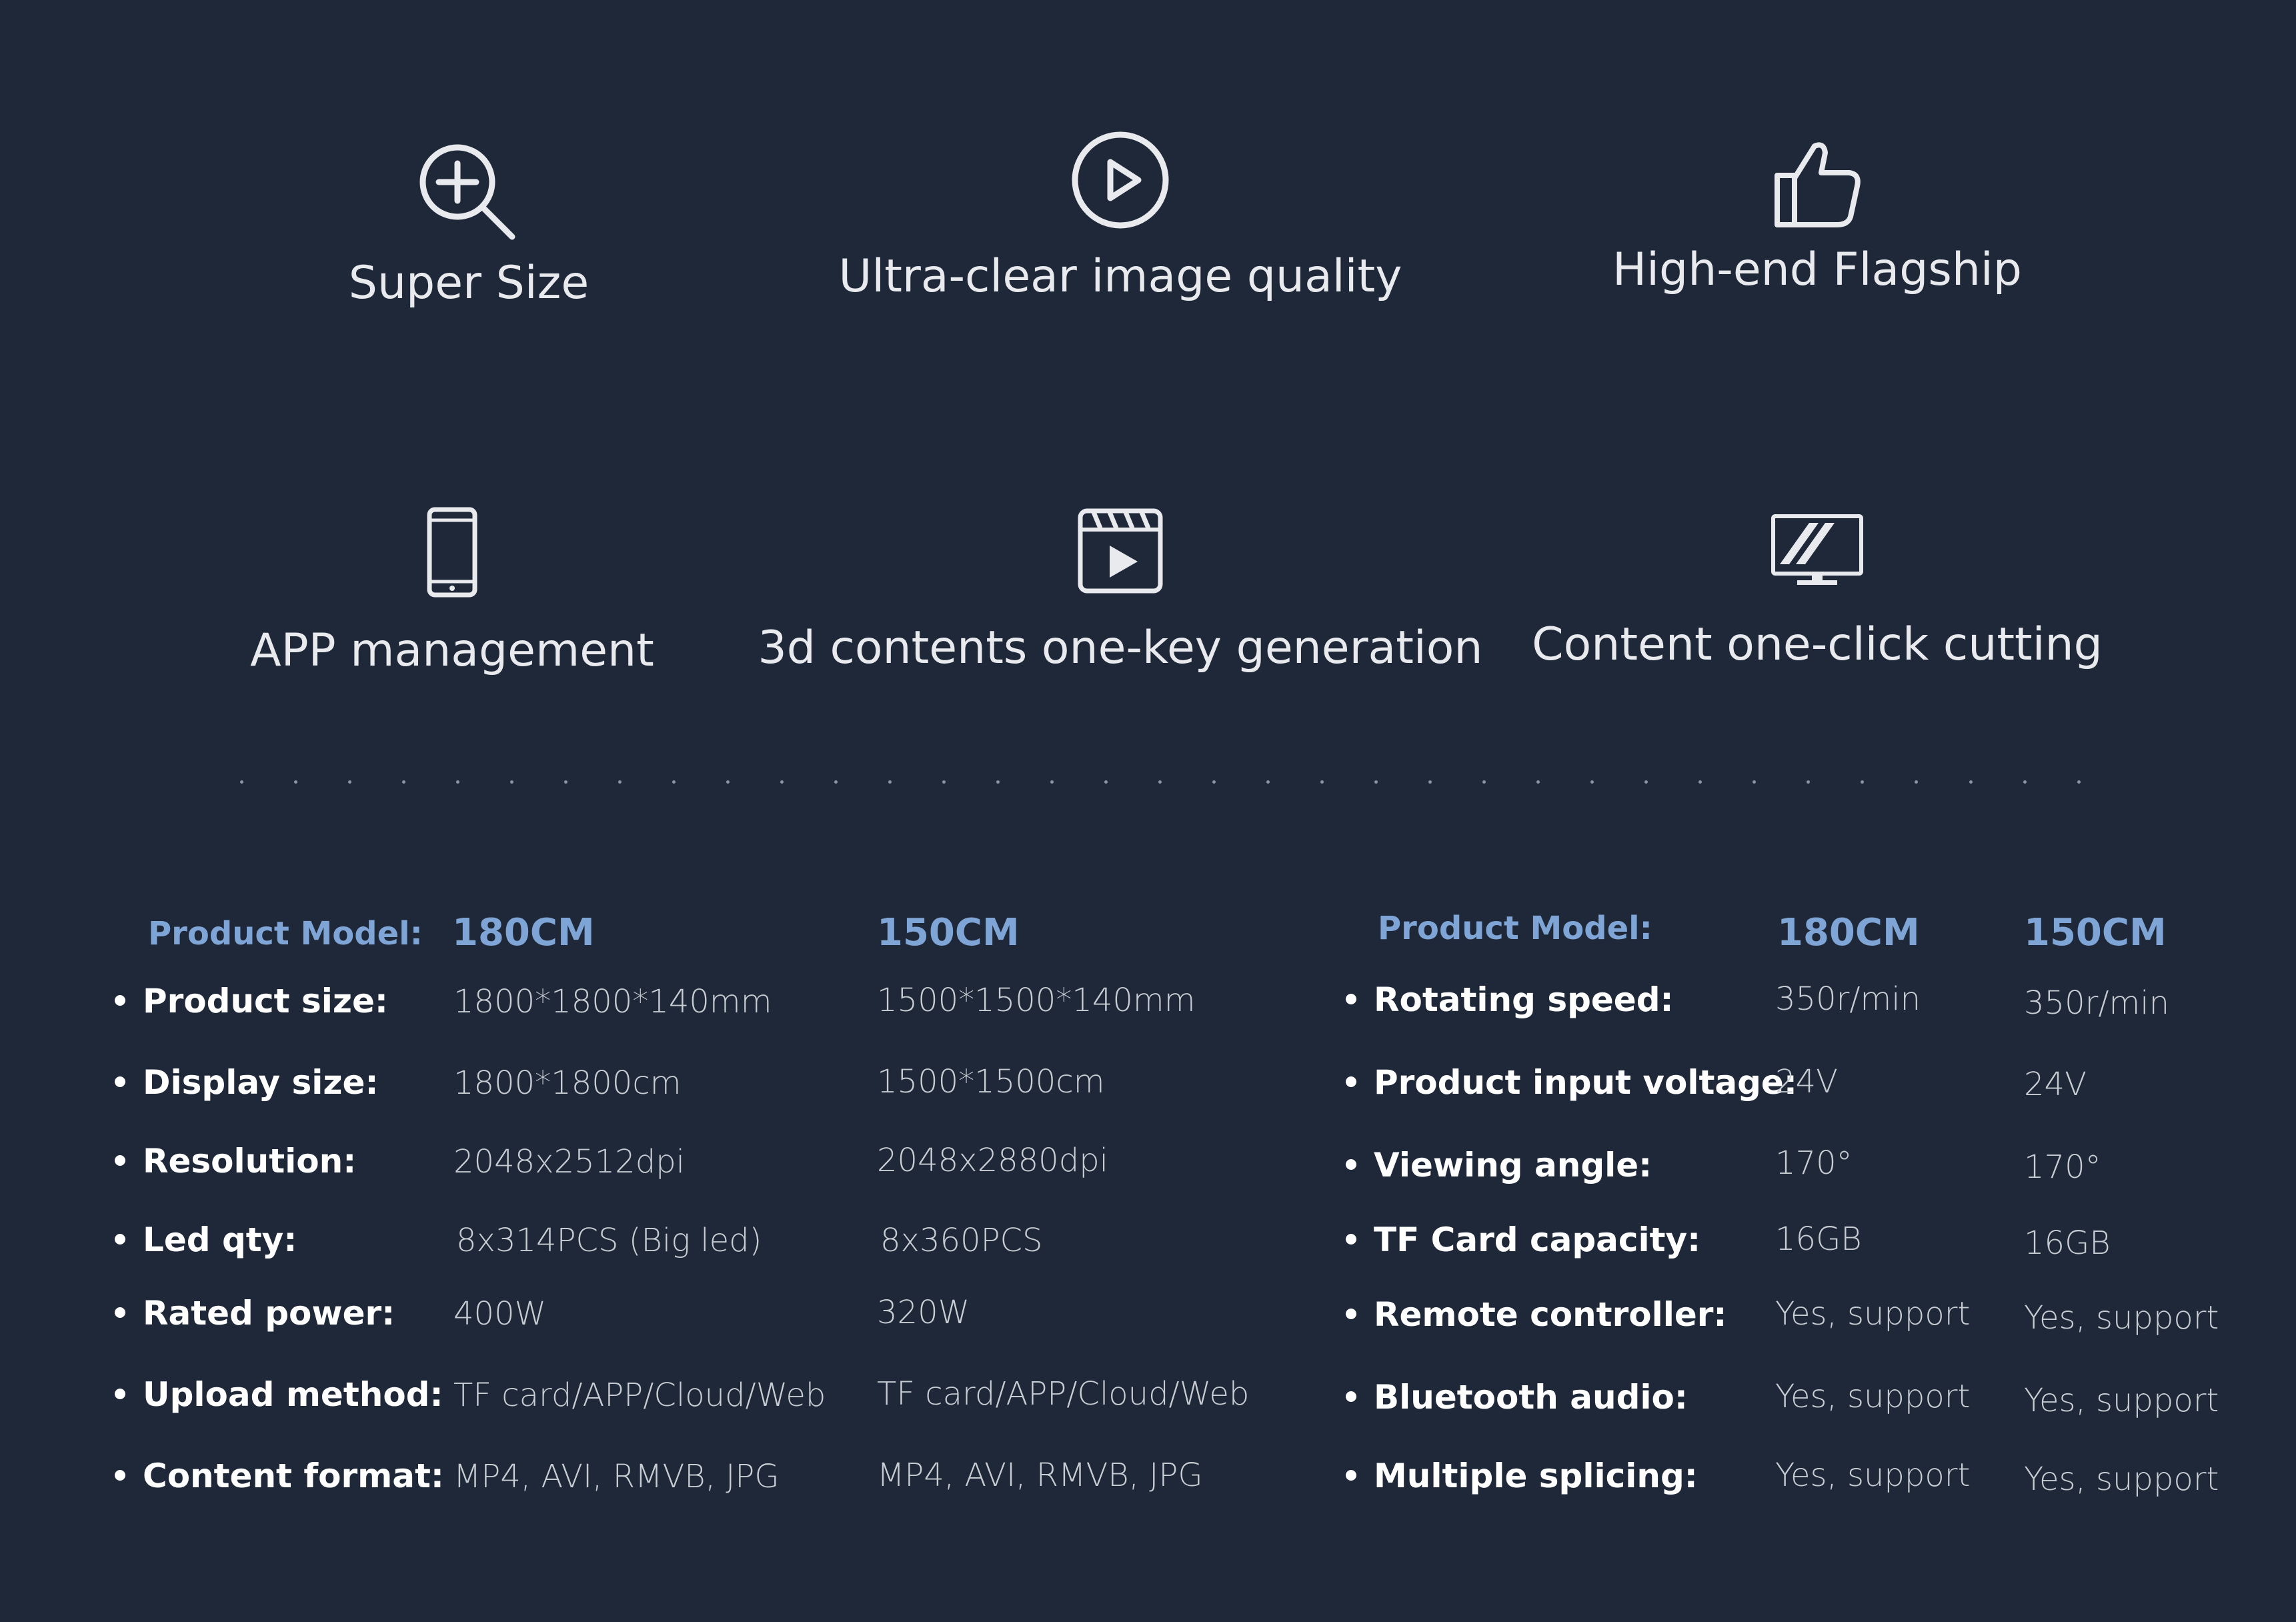  I want to click on spec-label: Rated power:, so click(255, 1313).